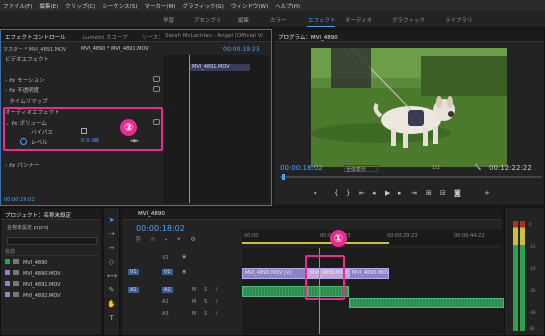  What do you see at coordinates (38, 215) in the screenshot?
I see `tab-project: プロジェクト：名称未設定` at bounding box center [38, 215].